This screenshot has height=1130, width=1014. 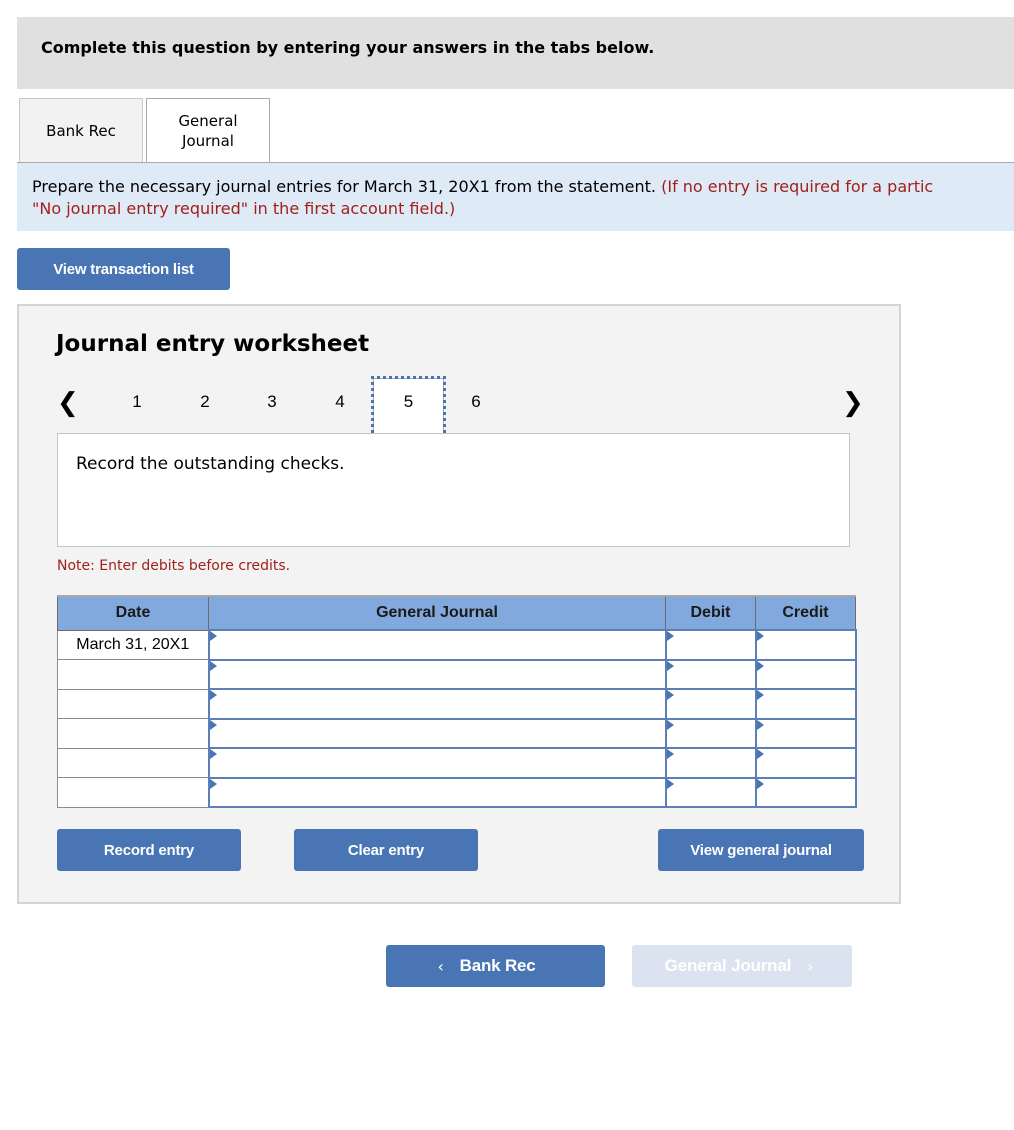 I want to click on entry-description: Record the outstanding checks., so click(x=453, y=490).